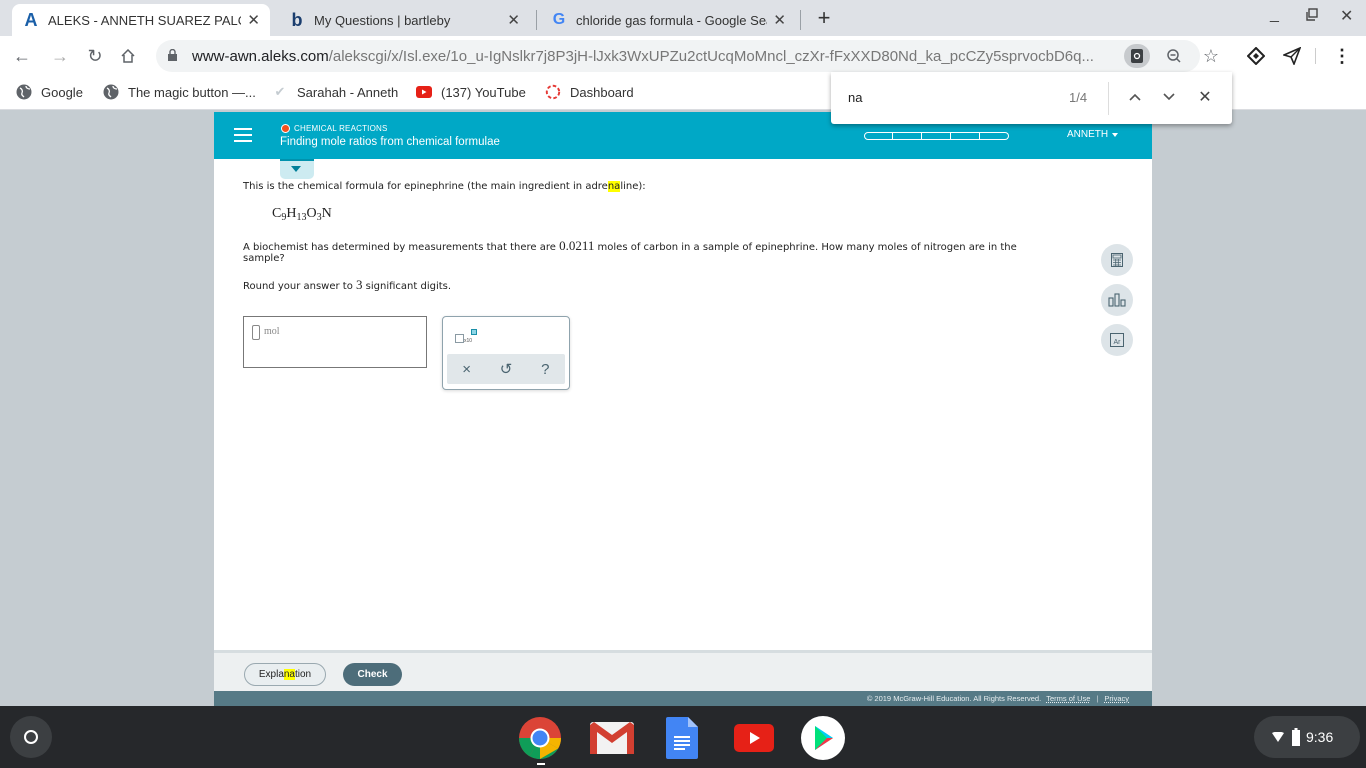 This screenshot has width=1366, height=768. What do you see at coordinates (334, 128) in the screenshot?
I see `topic-category: CHEMICAL REACTIONS` at bounding box center [334, 128].